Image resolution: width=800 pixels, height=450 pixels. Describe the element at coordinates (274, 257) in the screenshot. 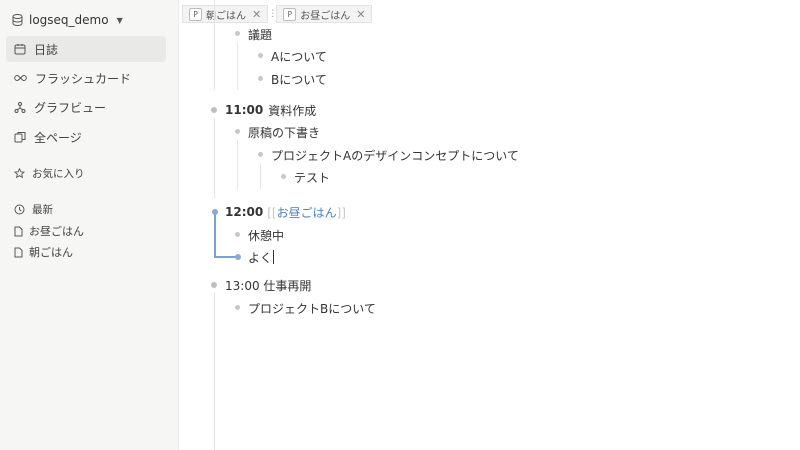

I see `text-cursor` at that location.